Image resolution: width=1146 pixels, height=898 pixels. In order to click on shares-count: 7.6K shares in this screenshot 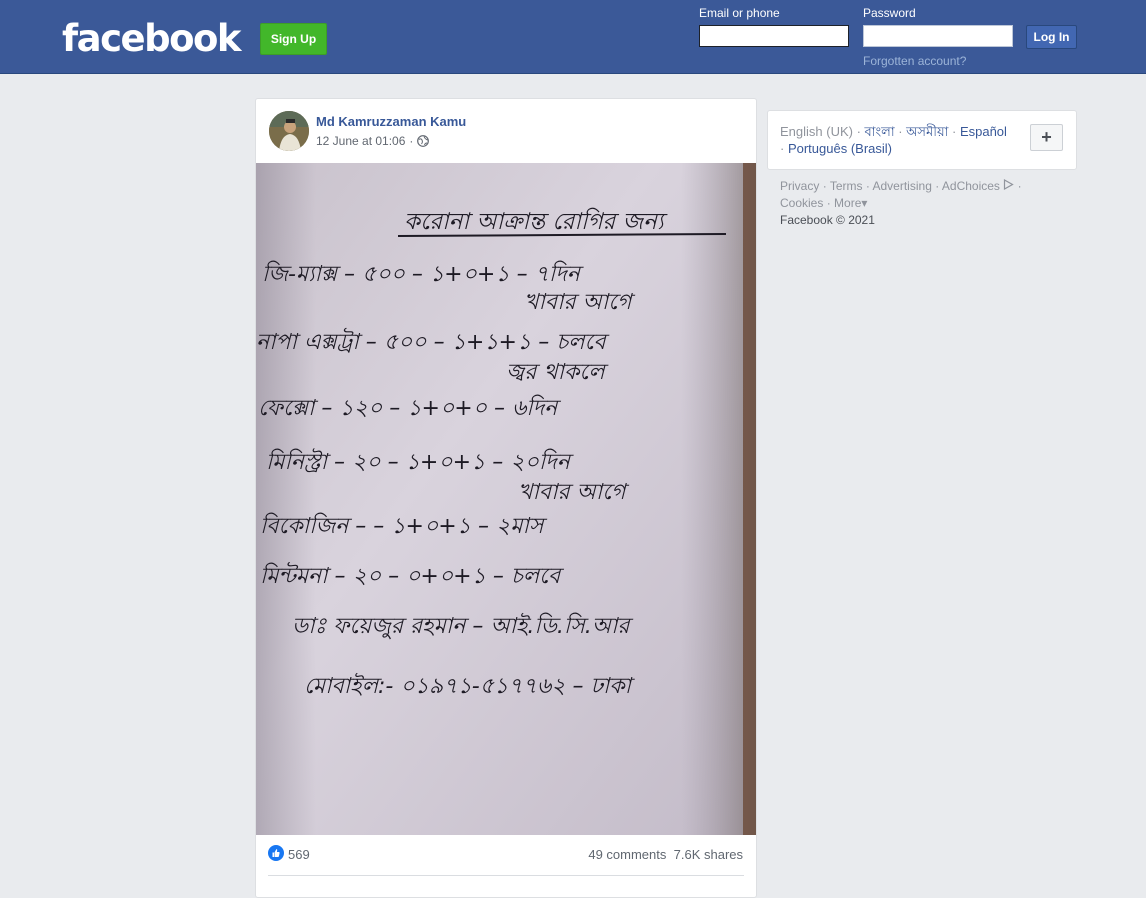, I will do `click(708, 854)`.